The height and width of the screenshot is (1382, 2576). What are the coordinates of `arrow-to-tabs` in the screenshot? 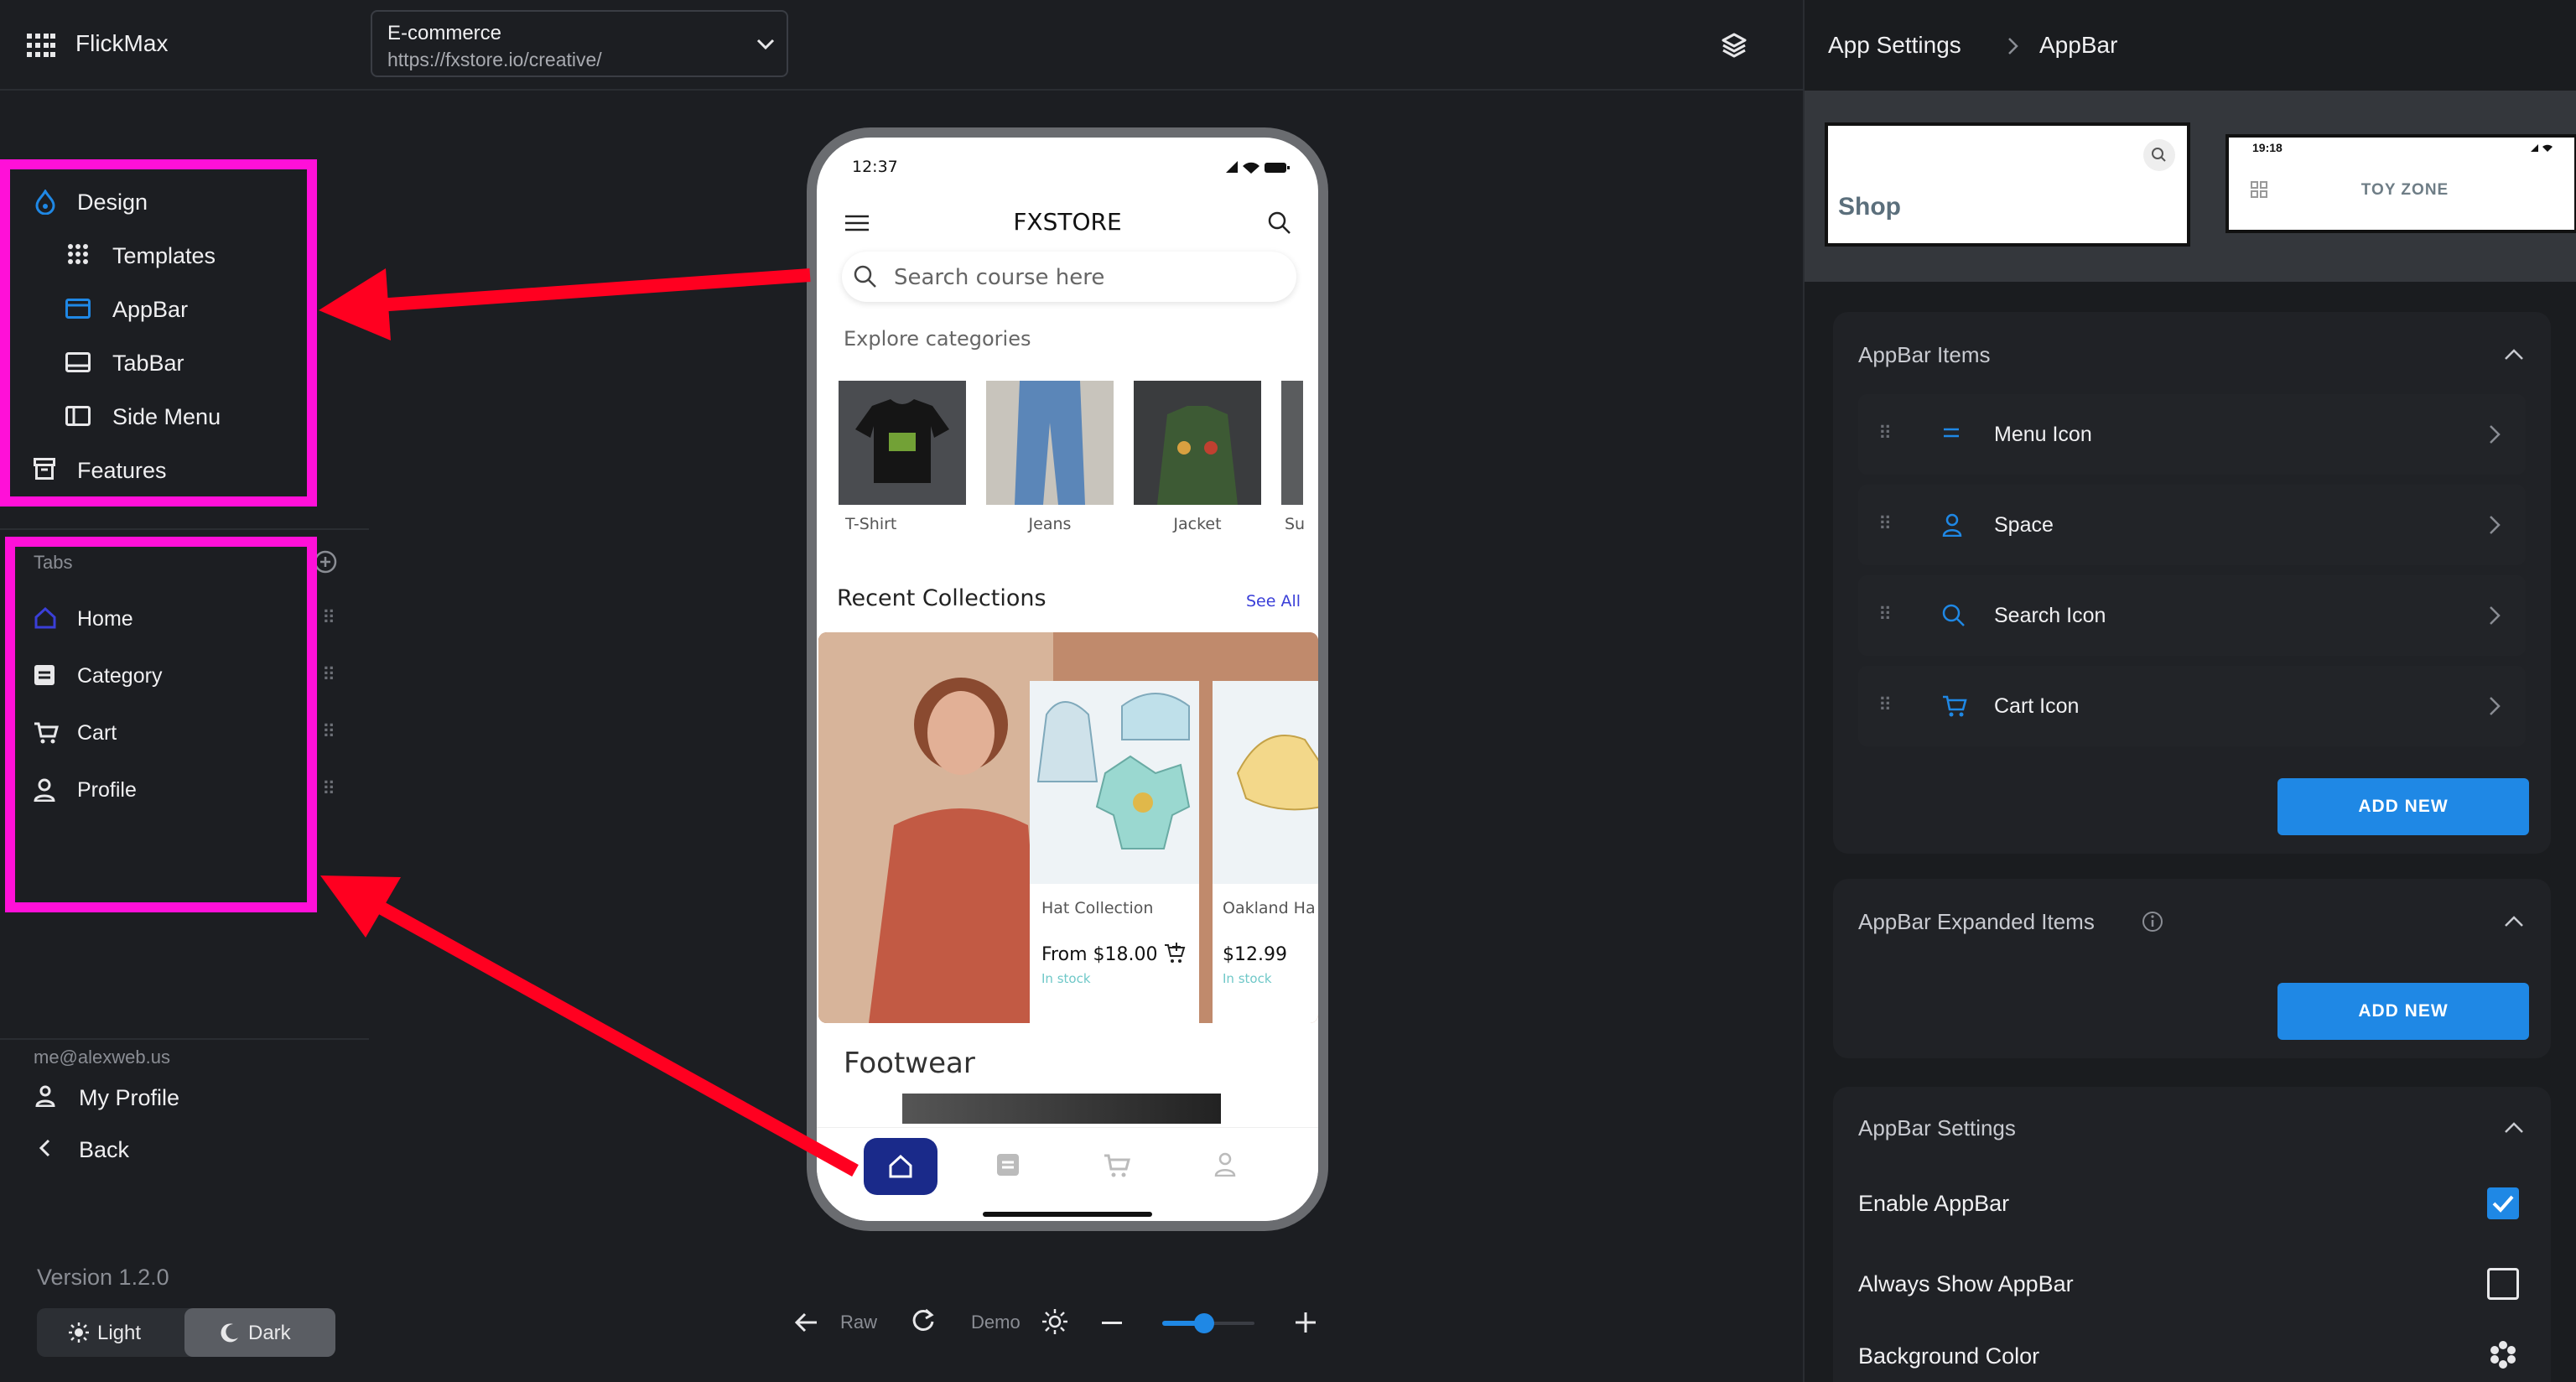 It's located at (589, 1026).